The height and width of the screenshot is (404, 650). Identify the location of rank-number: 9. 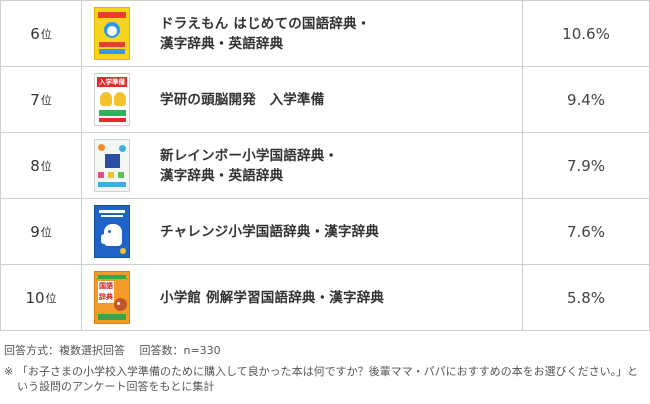
(35, 231).